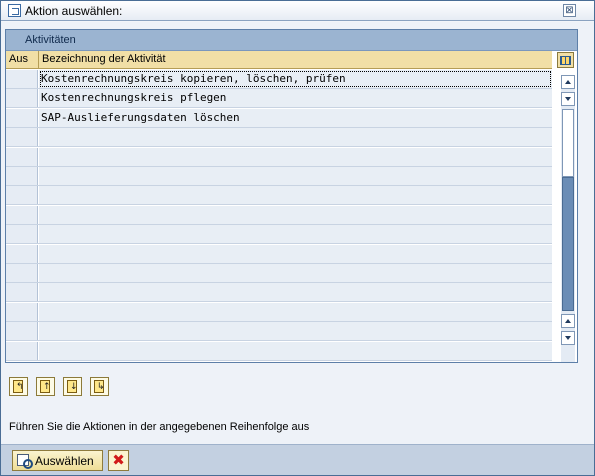 This screenshot has height=476, width=595. I want to click on move-up-button: ↑, so click(45, 386).